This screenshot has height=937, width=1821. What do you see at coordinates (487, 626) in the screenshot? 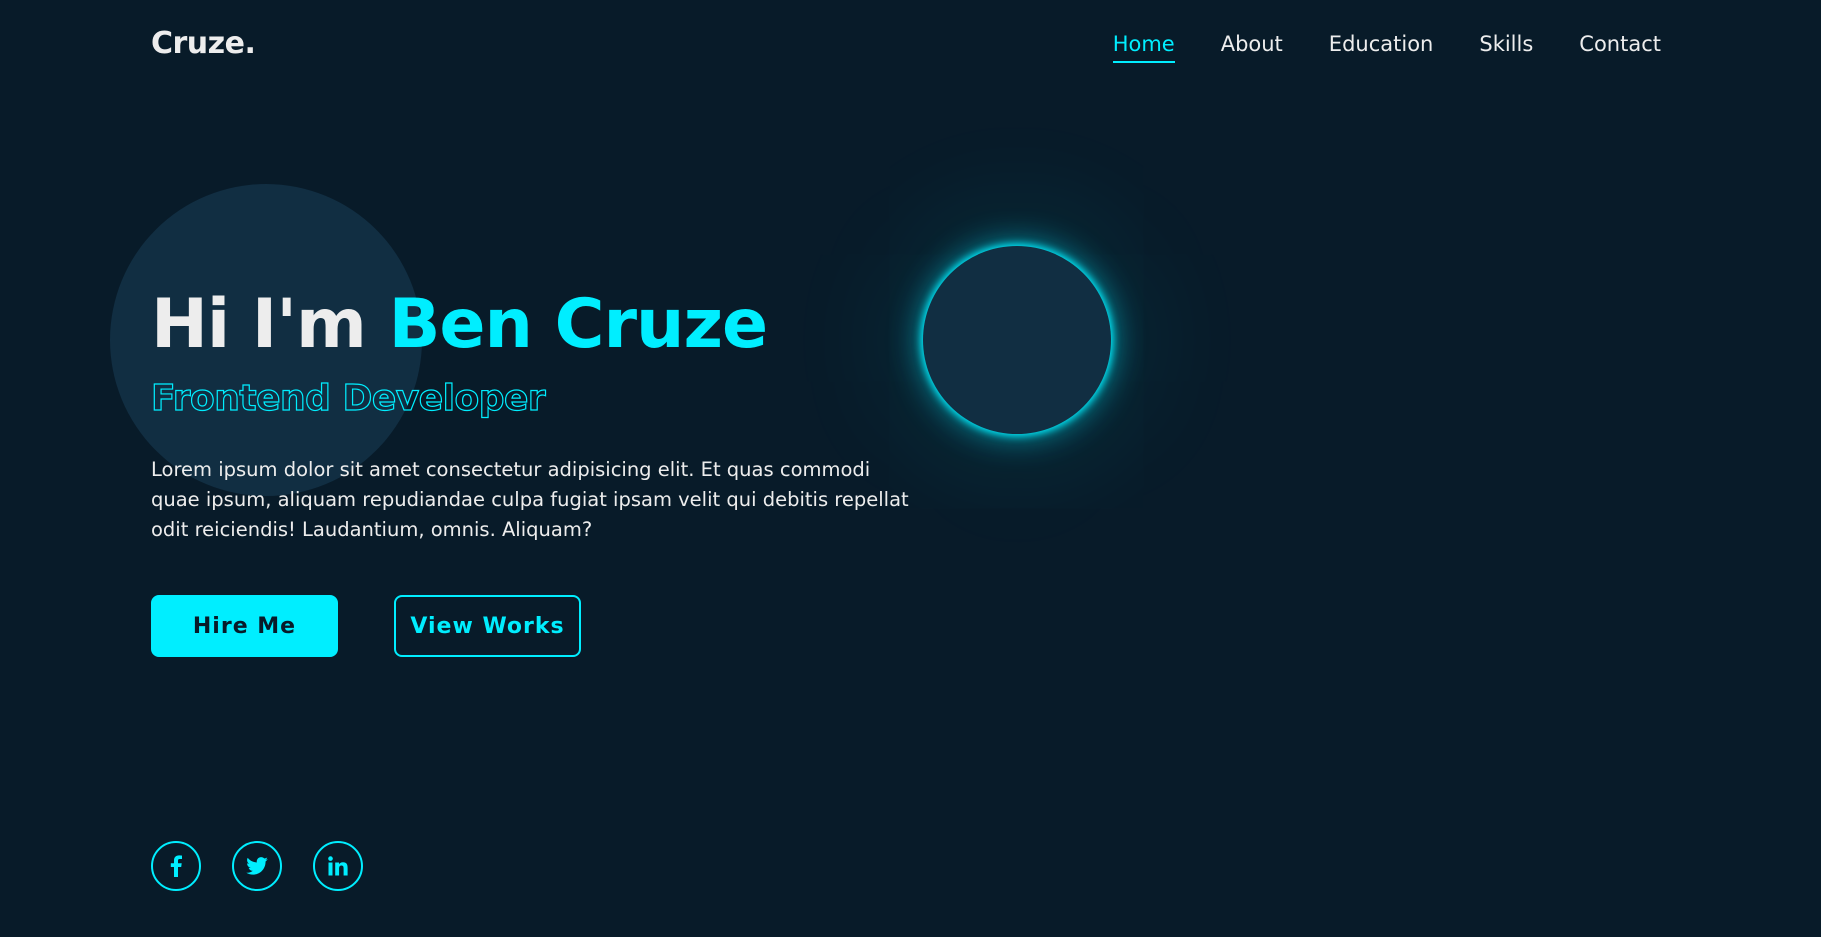
I see `view-works-button: View Works` at bounding box center [487, 626].